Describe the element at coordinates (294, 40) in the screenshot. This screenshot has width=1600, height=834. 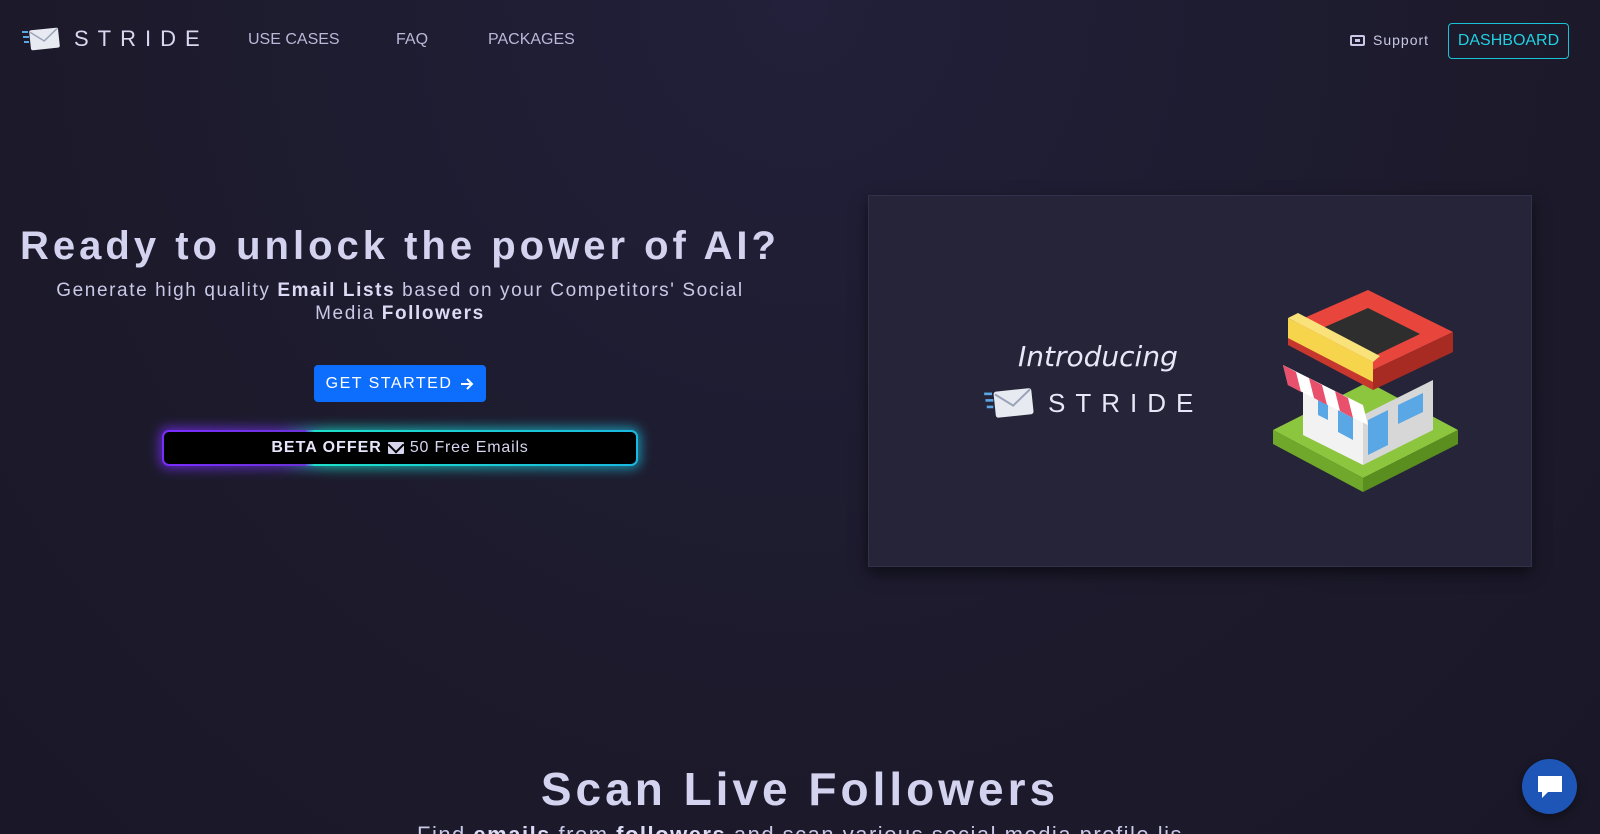
I see `nav-link-use-cases: USE CASES` at that location.